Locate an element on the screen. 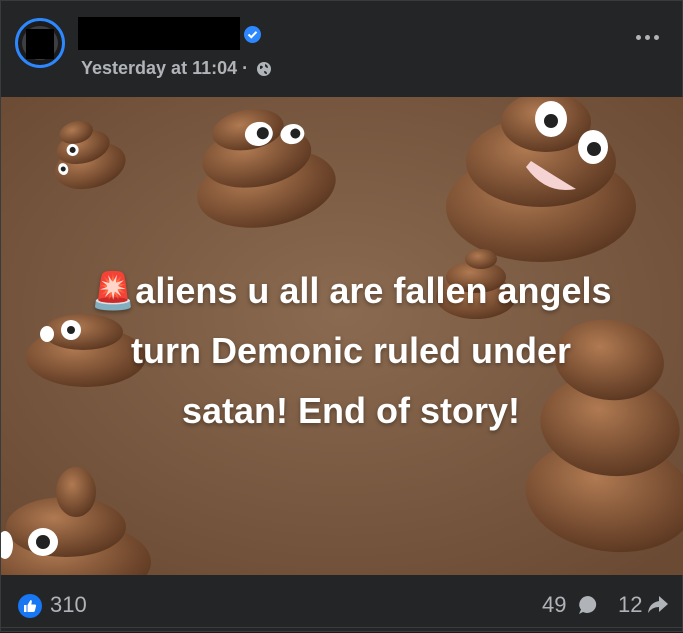 This screenshot has height=633, width=683. timestamp: Yesterday at 11:04 · is located at coordinates (164, 68).